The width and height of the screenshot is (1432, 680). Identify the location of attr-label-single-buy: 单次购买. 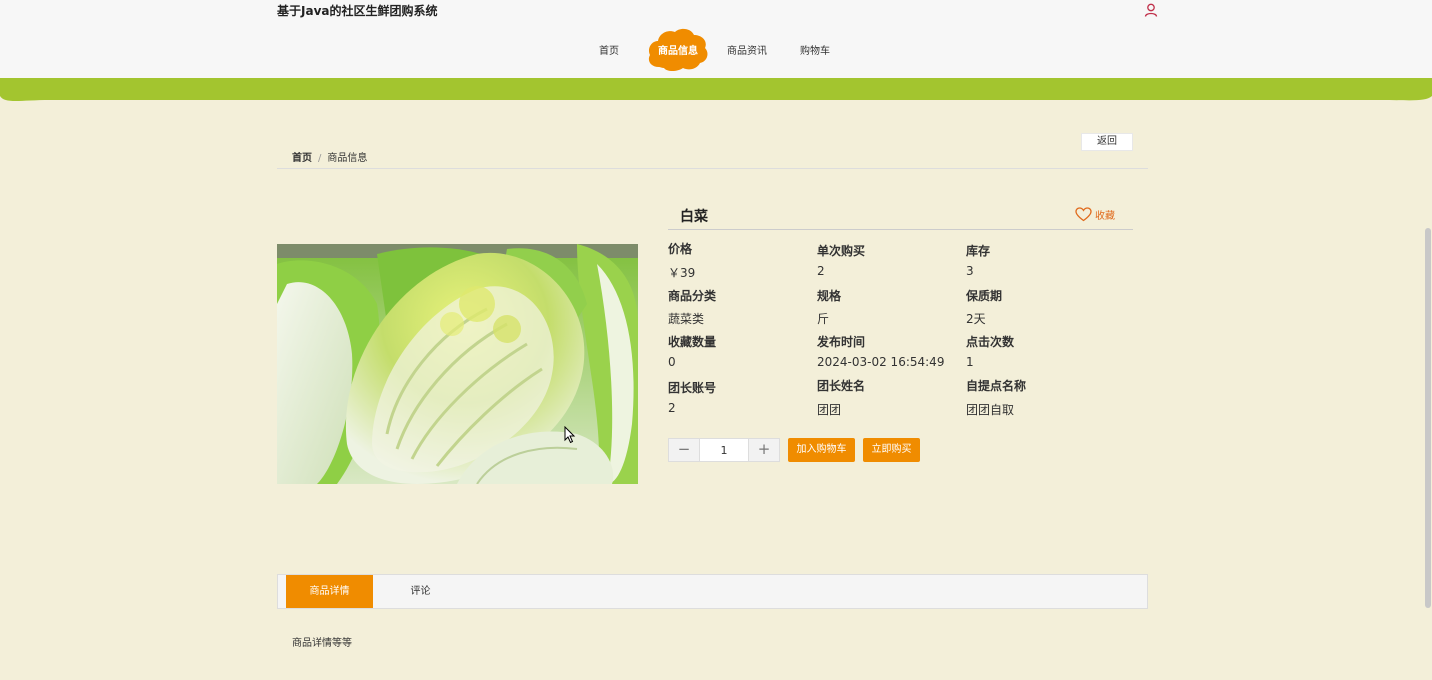
(841, 251).